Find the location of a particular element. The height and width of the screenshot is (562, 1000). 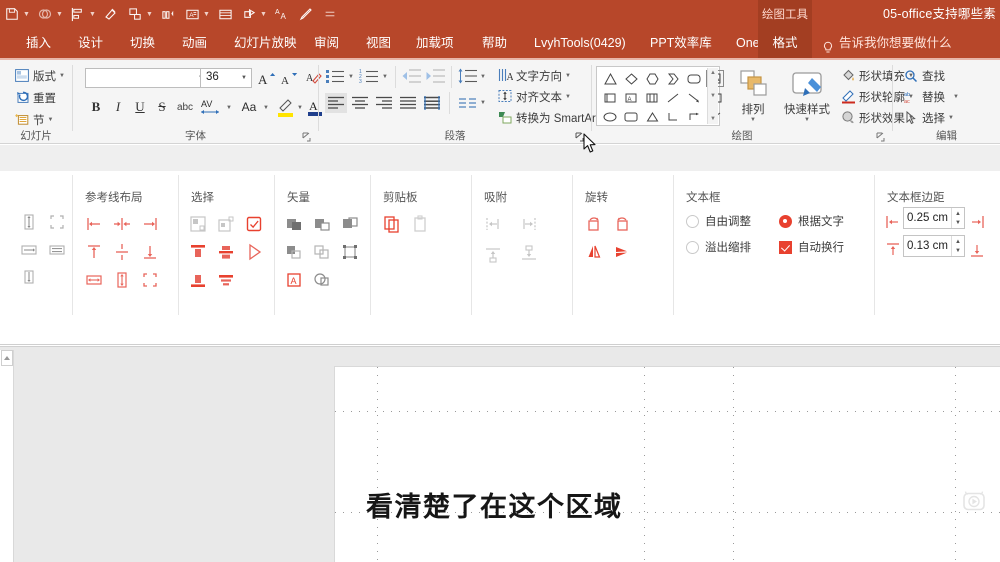

qat-table-button is located at coordinates (225, 14).